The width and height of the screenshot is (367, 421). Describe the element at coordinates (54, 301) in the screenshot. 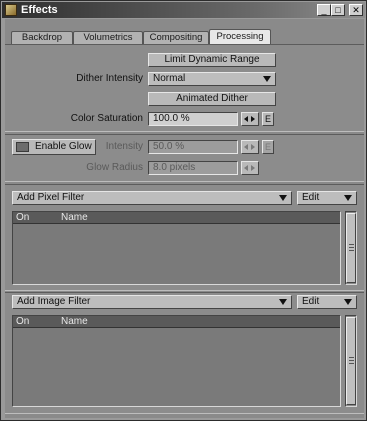

I see `add-image-filter-label: Add Image Filter` at that location.